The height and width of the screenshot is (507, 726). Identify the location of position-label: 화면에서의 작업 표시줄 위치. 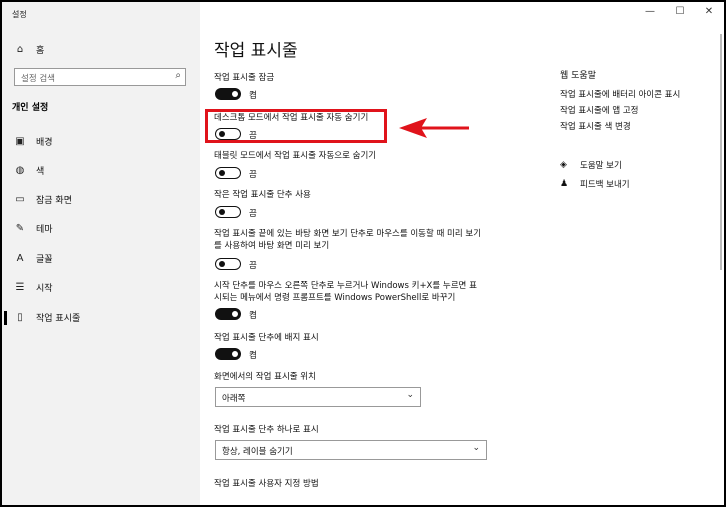
(265, 377).